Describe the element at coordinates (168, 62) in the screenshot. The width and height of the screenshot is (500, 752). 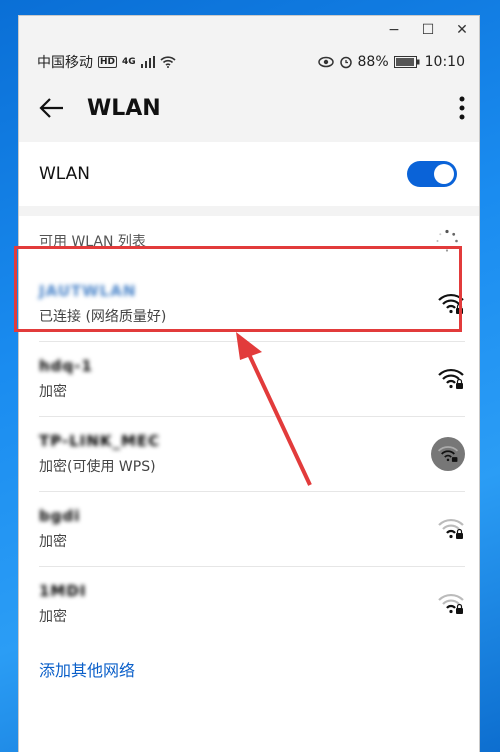
I see `wifi-status-icon` at that location.